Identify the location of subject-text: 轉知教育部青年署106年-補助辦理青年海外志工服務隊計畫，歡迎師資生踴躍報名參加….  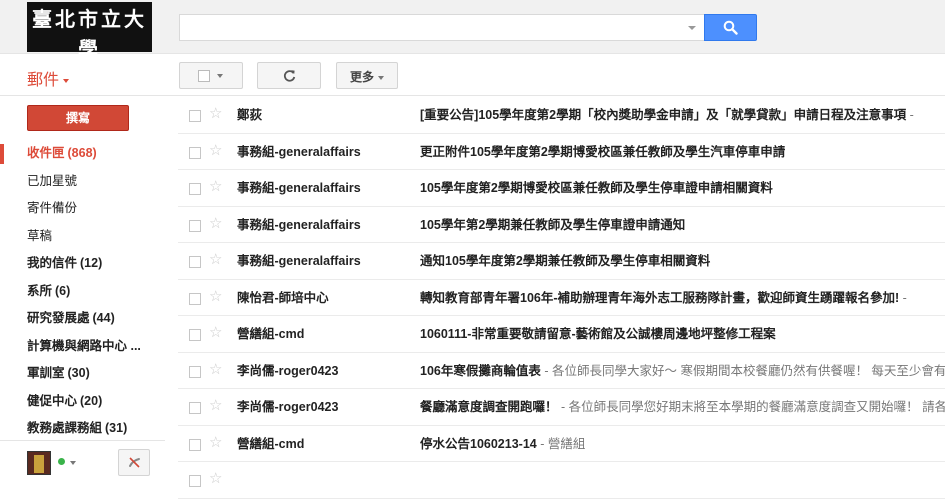
(660, 297).